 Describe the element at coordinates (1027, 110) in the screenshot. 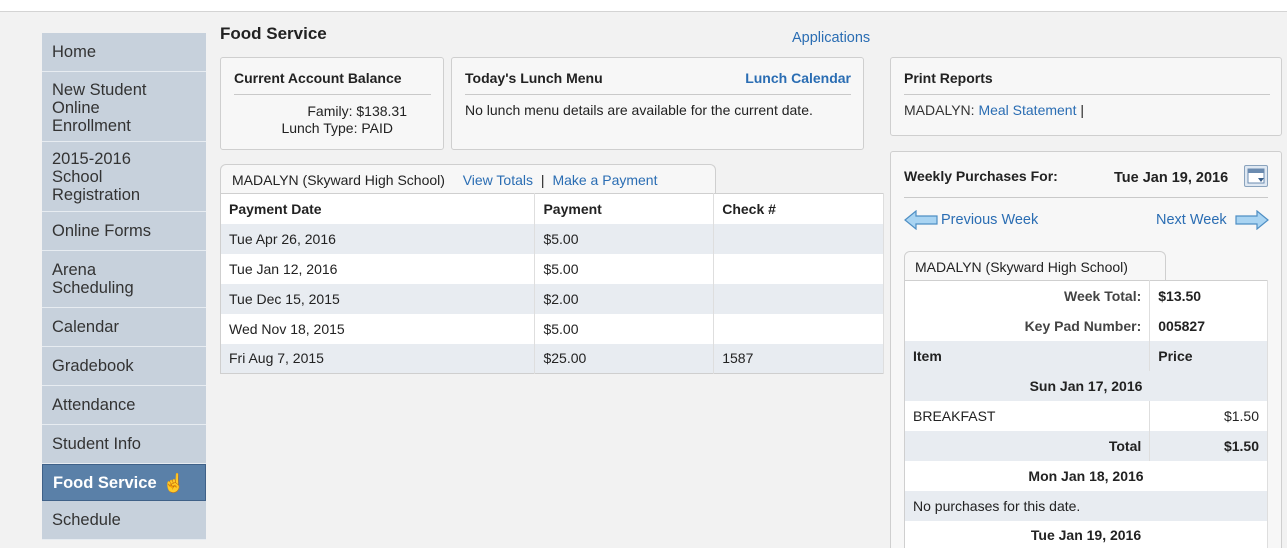

I see `meal-statement-link: Meal Statement` at that location.